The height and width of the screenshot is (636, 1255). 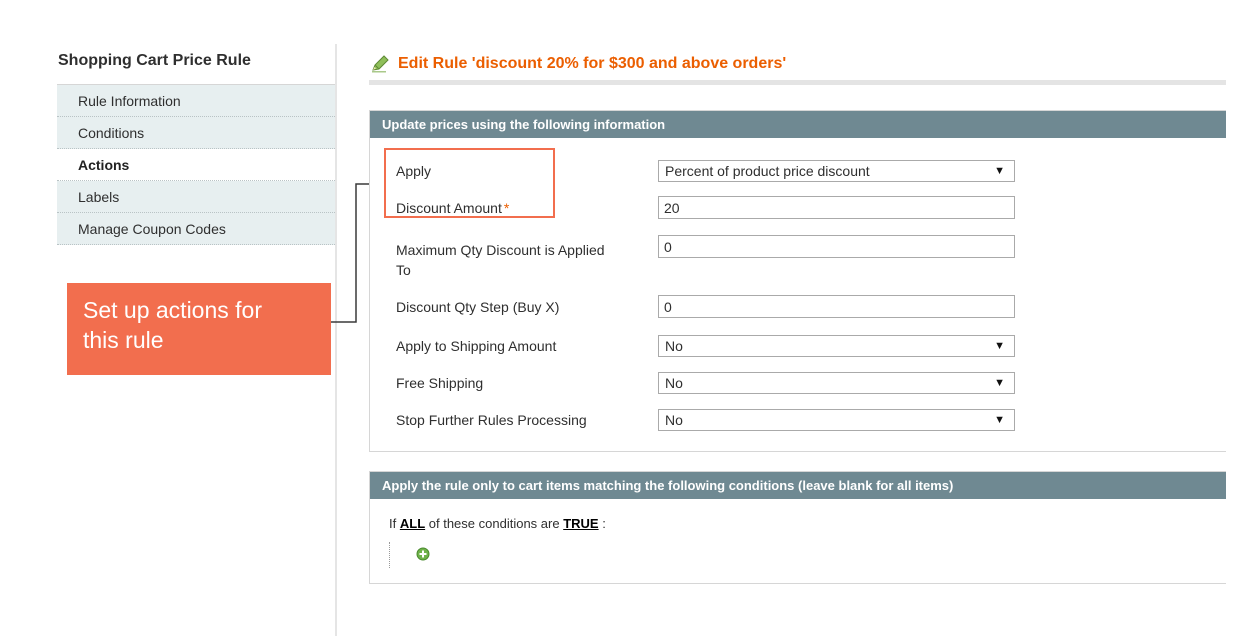 What do you see at coordinates (797, 82) in the screenshot?
I see `title-separator` at bounding box center [797, 82].